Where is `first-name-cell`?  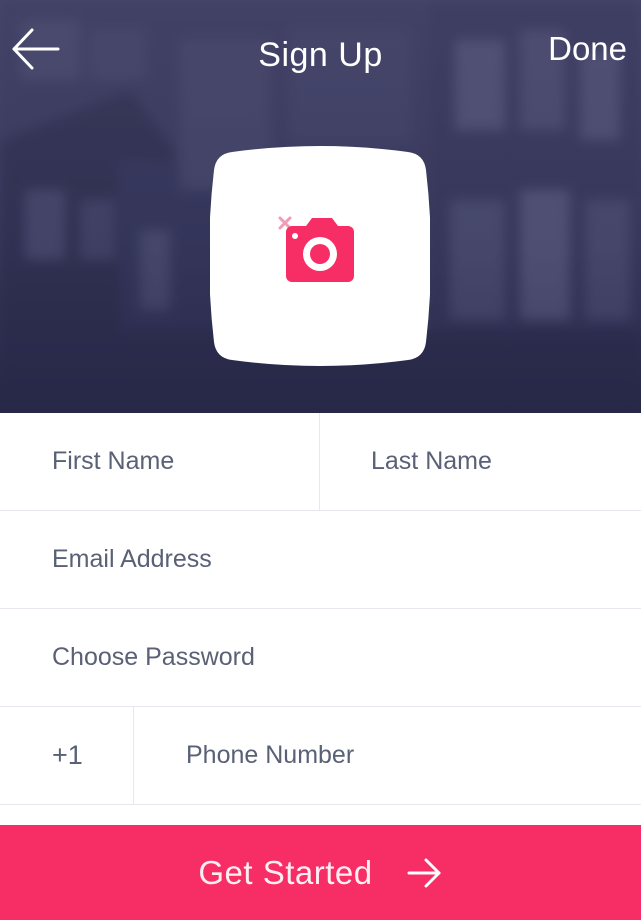
first-name-cell is located at coordinates (160, 461).